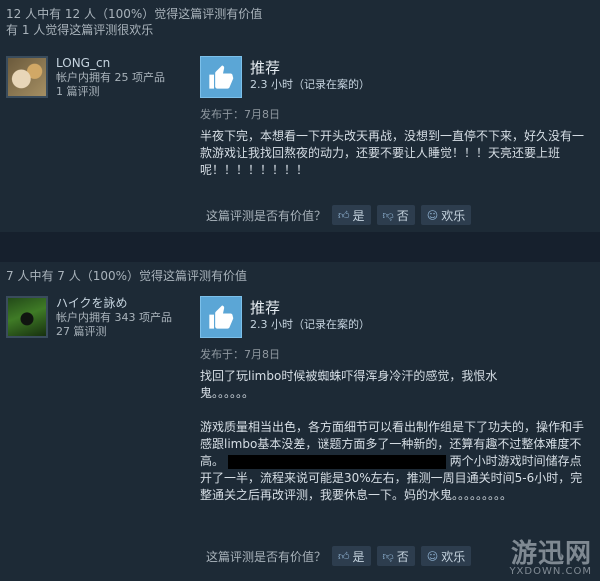 The width and height of the screenshot is (600, 581). What do you see at coordinates (114, 303) in the screenshot?
I see `author-name: ハイクを詠め` at bounding box center [114, 303].